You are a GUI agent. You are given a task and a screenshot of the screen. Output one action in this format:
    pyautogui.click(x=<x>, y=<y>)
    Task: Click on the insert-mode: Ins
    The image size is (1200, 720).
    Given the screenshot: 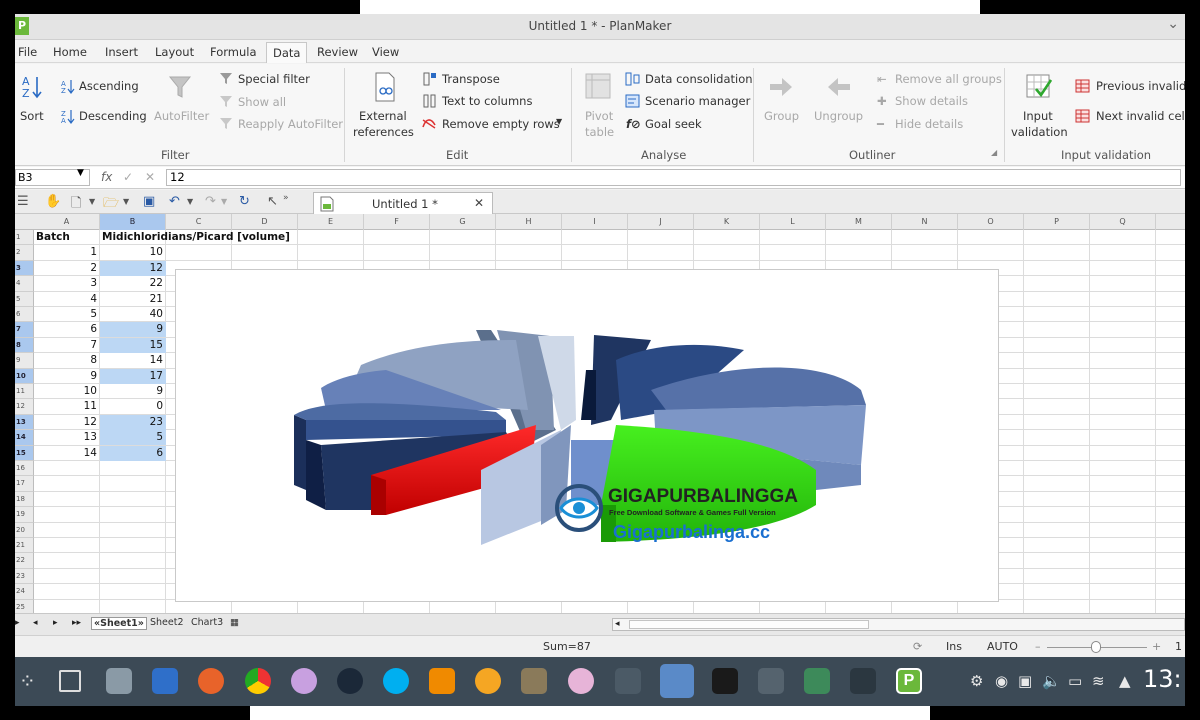 What is the action you would take?
    pyautogui.click(x=954, y=646)
    